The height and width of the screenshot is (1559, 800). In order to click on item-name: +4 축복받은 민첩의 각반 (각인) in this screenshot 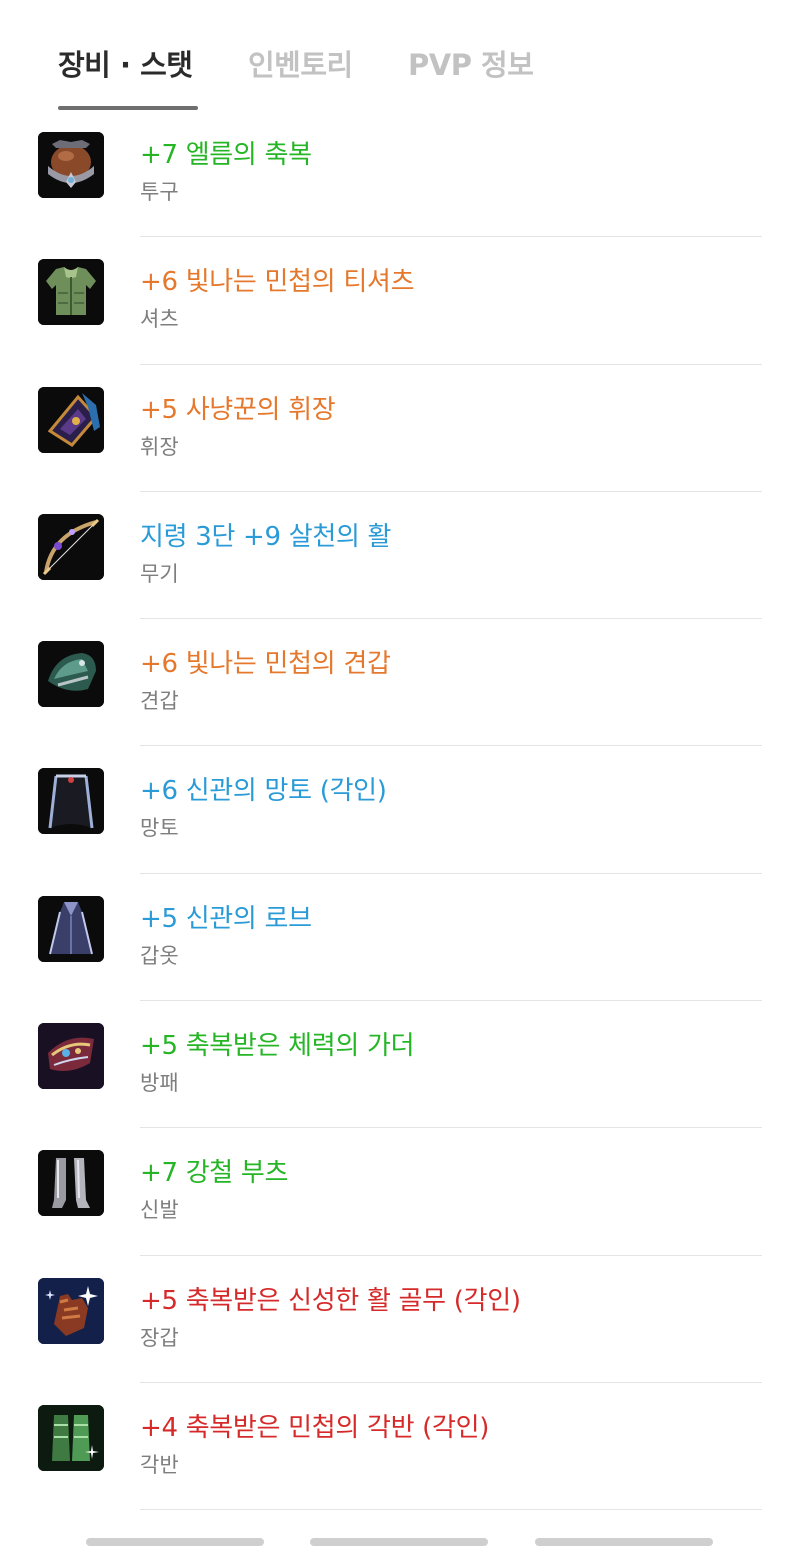, I will do `click(315, 1427)`.